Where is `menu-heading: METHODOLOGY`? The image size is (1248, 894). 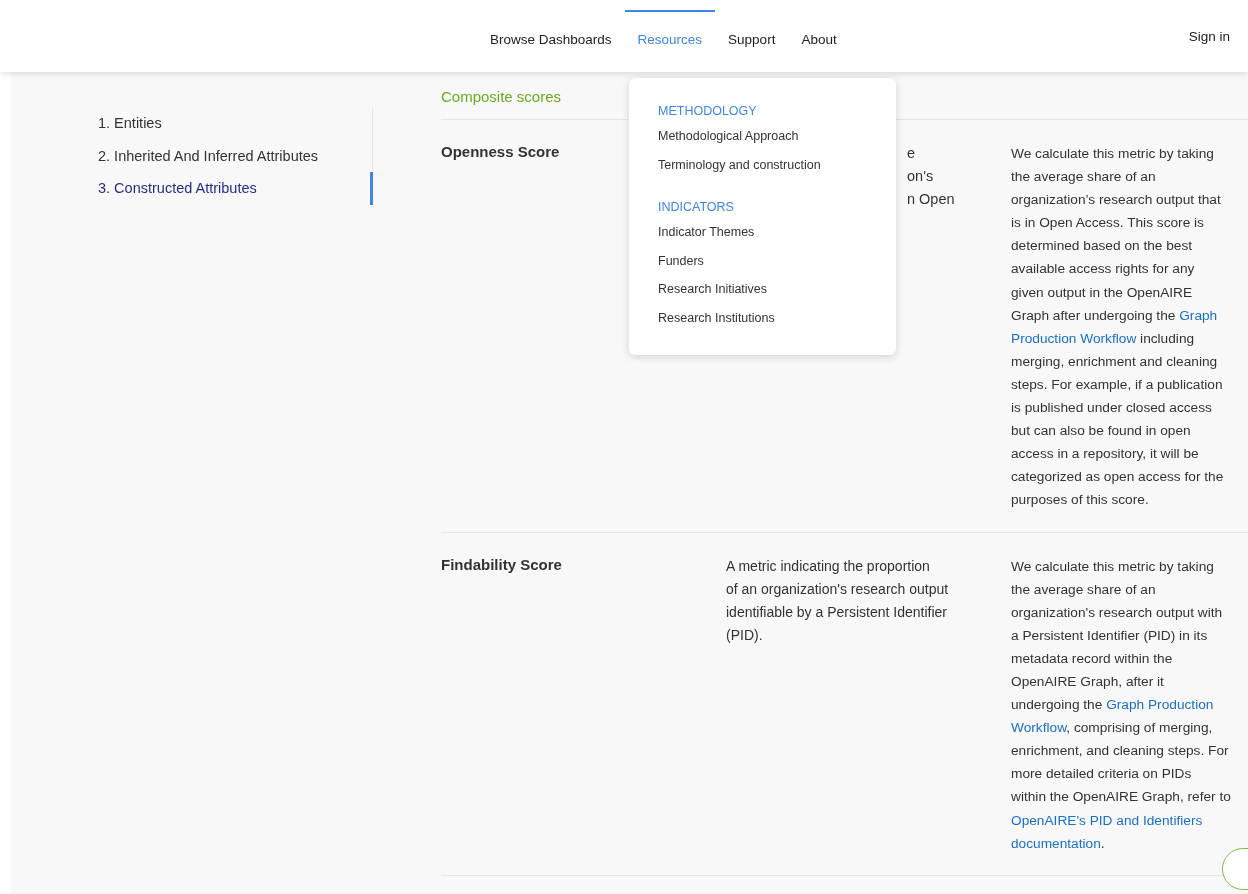
menu-heading: METHODOLOGY is located at coordinates (708, 111).